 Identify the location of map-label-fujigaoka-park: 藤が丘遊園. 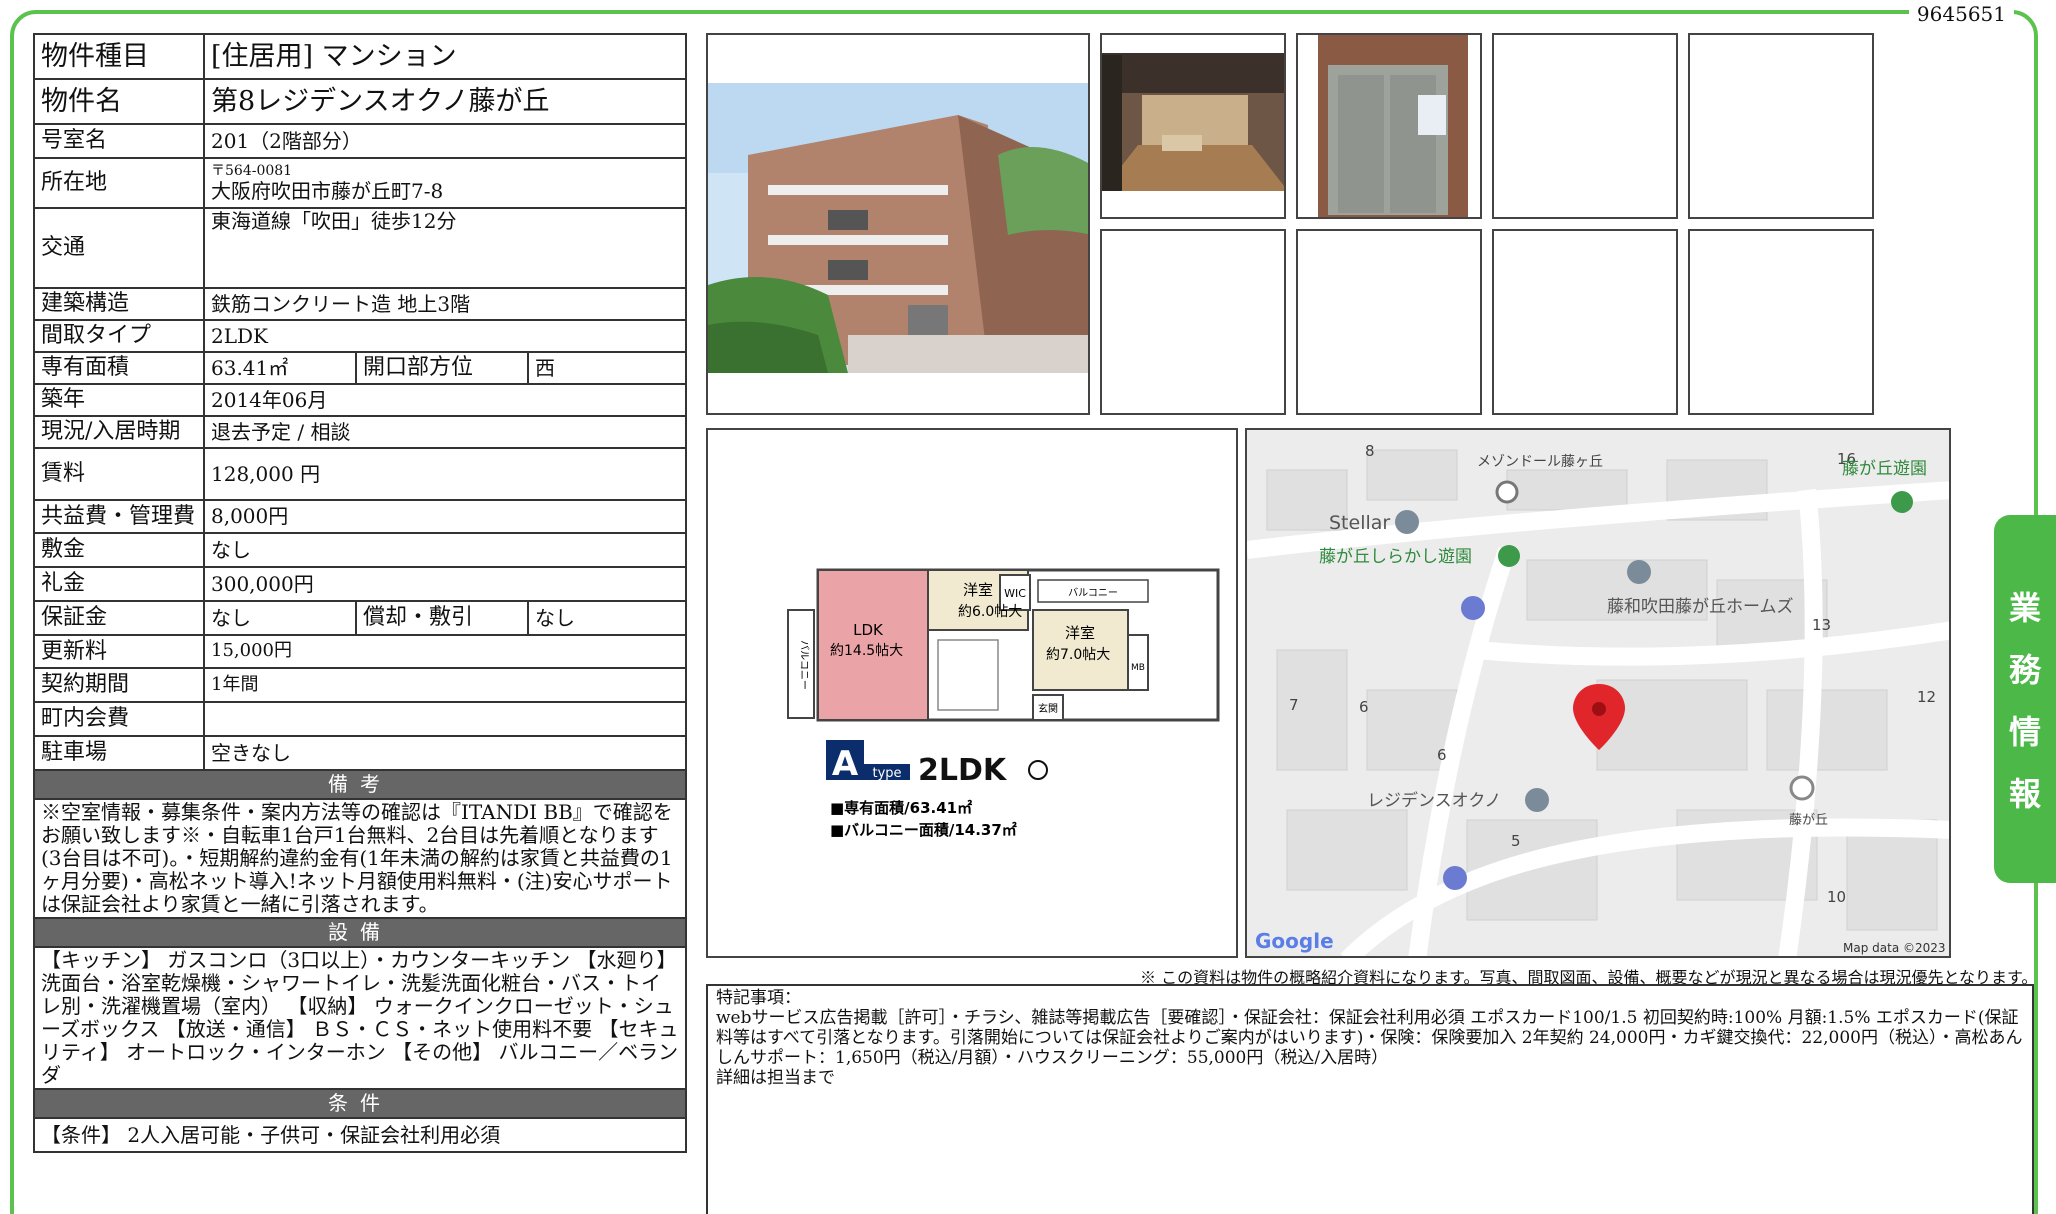
(1884, 469).